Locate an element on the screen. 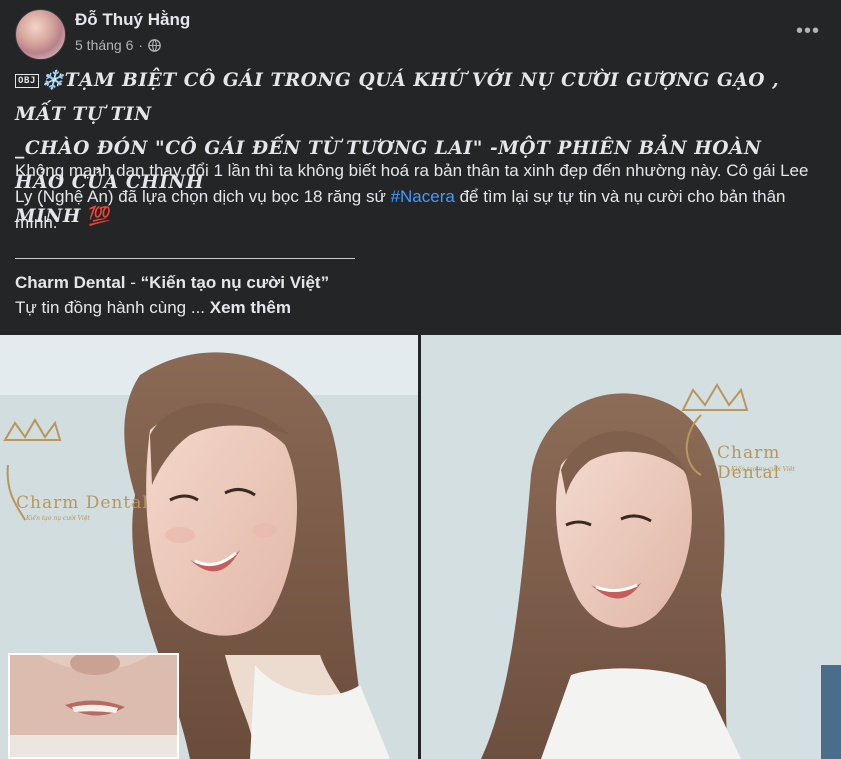 This screenshot has width=841, height=759. brand-dash: - is located at coordinates (133, 282).